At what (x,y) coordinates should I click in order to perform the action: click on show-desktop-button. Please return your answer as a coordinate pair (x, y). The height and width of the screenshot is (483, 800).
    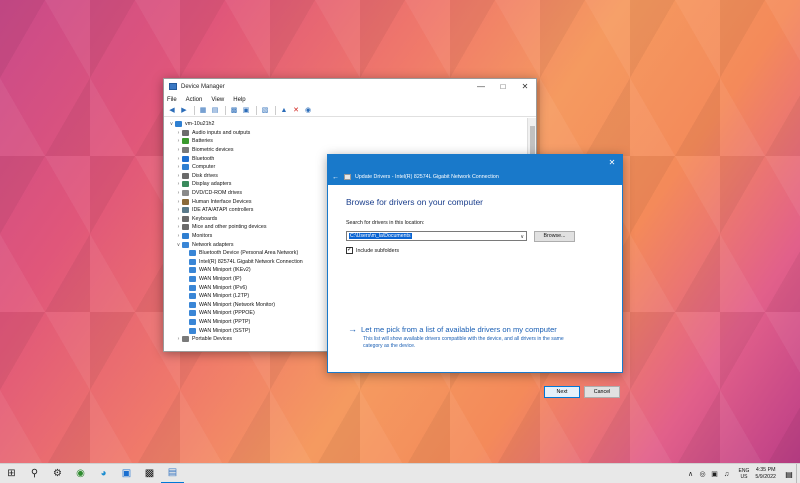
    Looking at the image, I should click on (798, 473).